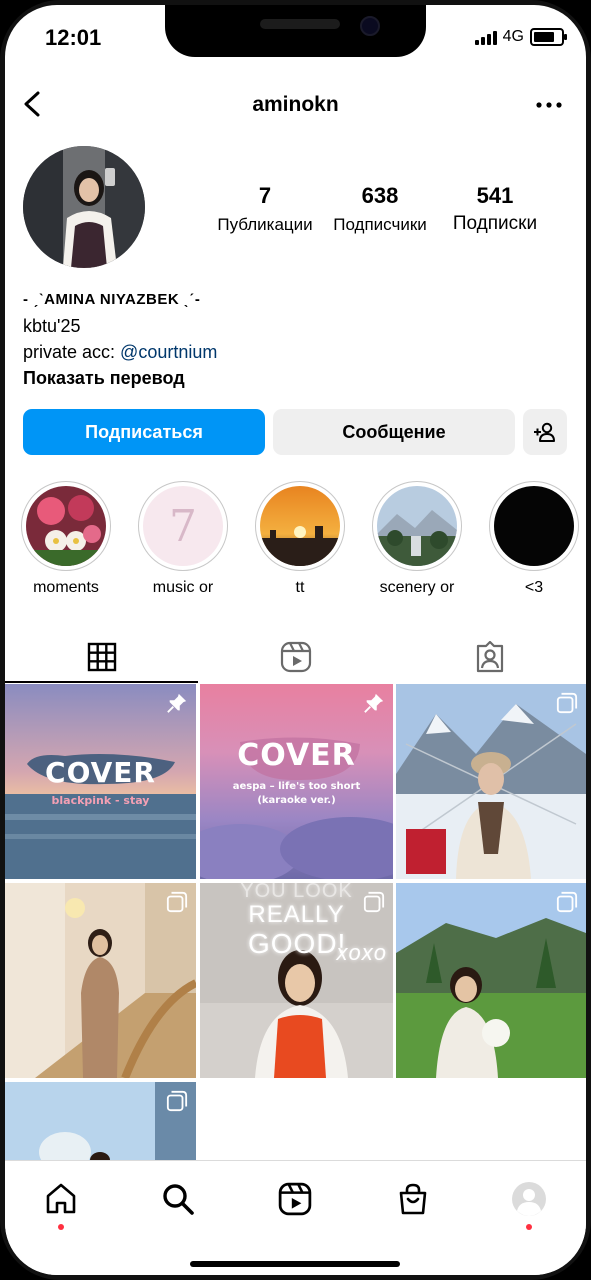  I want to click on battery-icon, so click(548, 37).